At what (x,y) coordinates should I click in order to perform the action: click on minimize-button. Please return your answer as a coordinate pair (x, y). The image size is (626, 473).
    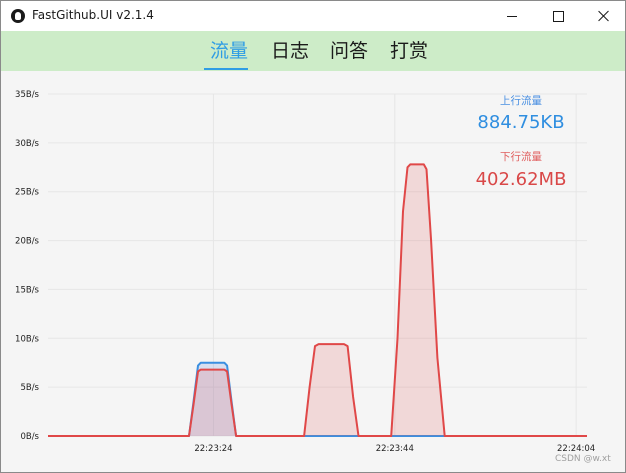
    Looking at the image, I should click on (512, 16).